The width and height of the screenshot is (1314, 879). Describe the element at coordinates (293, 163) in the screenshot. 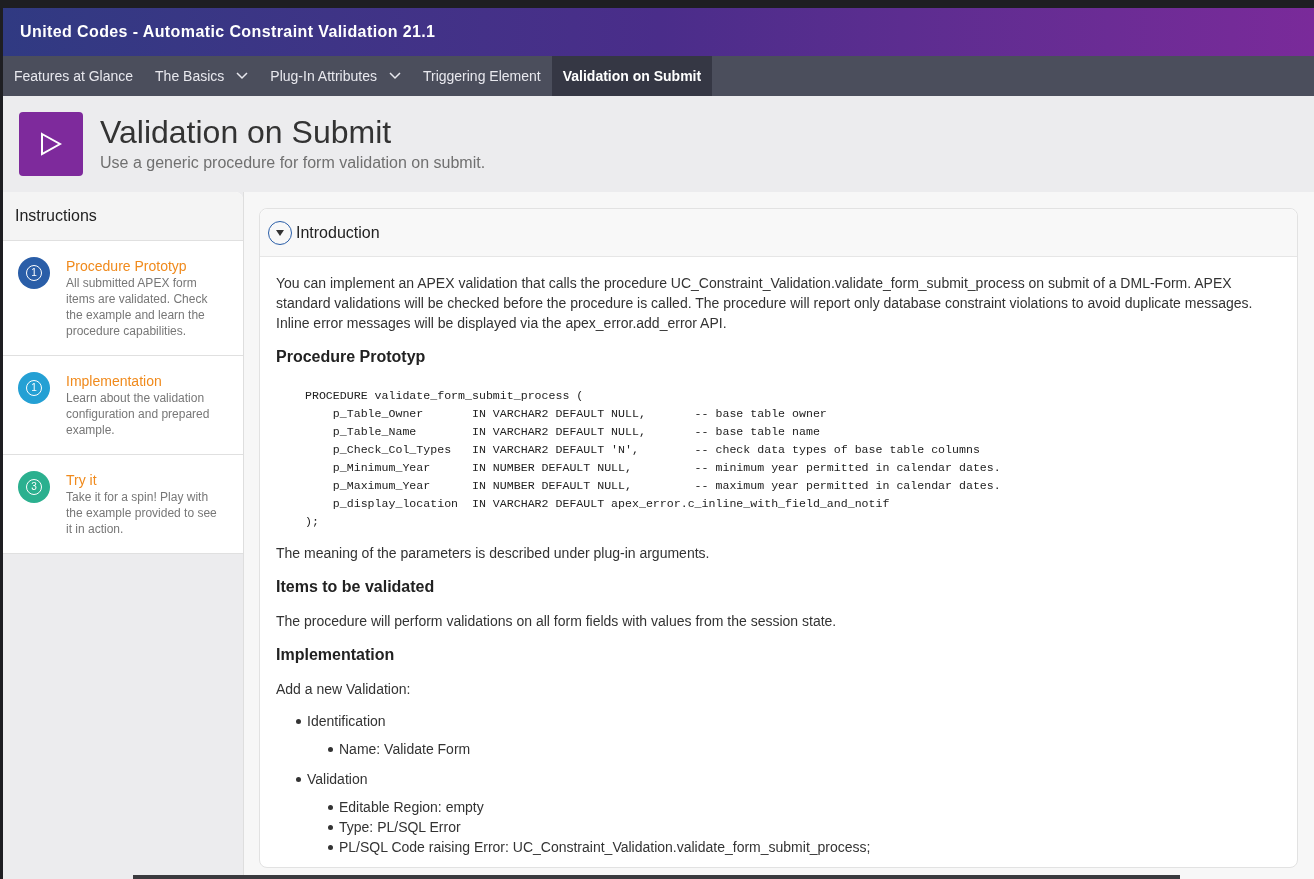

I see `page-subtitle: Use a generic procedure for form validation on submit.` at that location.